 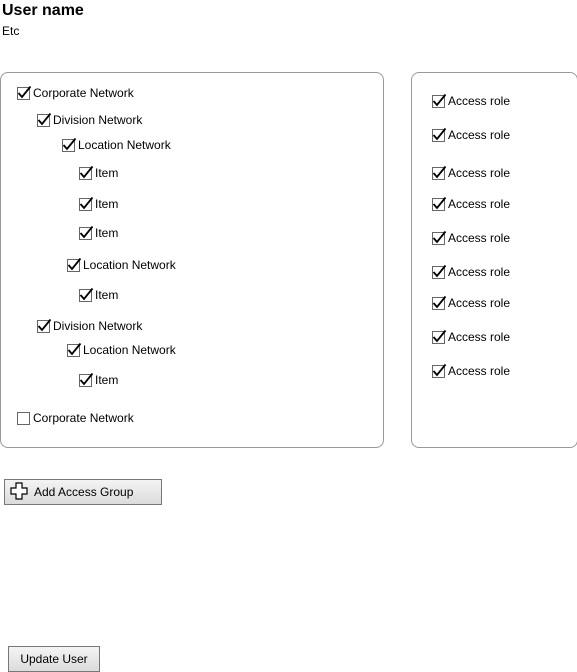 I want to click on page-title: User name, so click(x=43, y=10).